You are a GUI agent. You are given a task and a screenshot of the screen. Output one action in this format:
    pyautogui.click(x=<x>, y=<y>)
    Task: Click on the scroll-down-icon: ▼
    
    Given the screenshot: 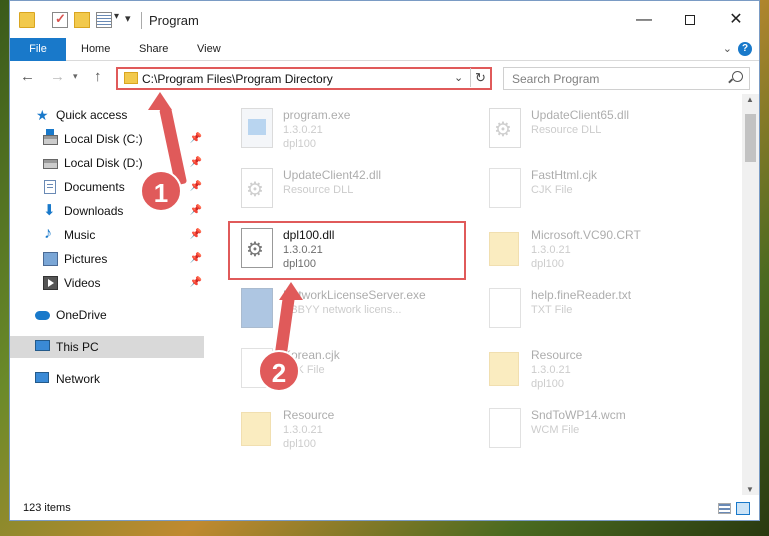 What is the action you would take?
    pyautogui.click(x=750, y=489)
    